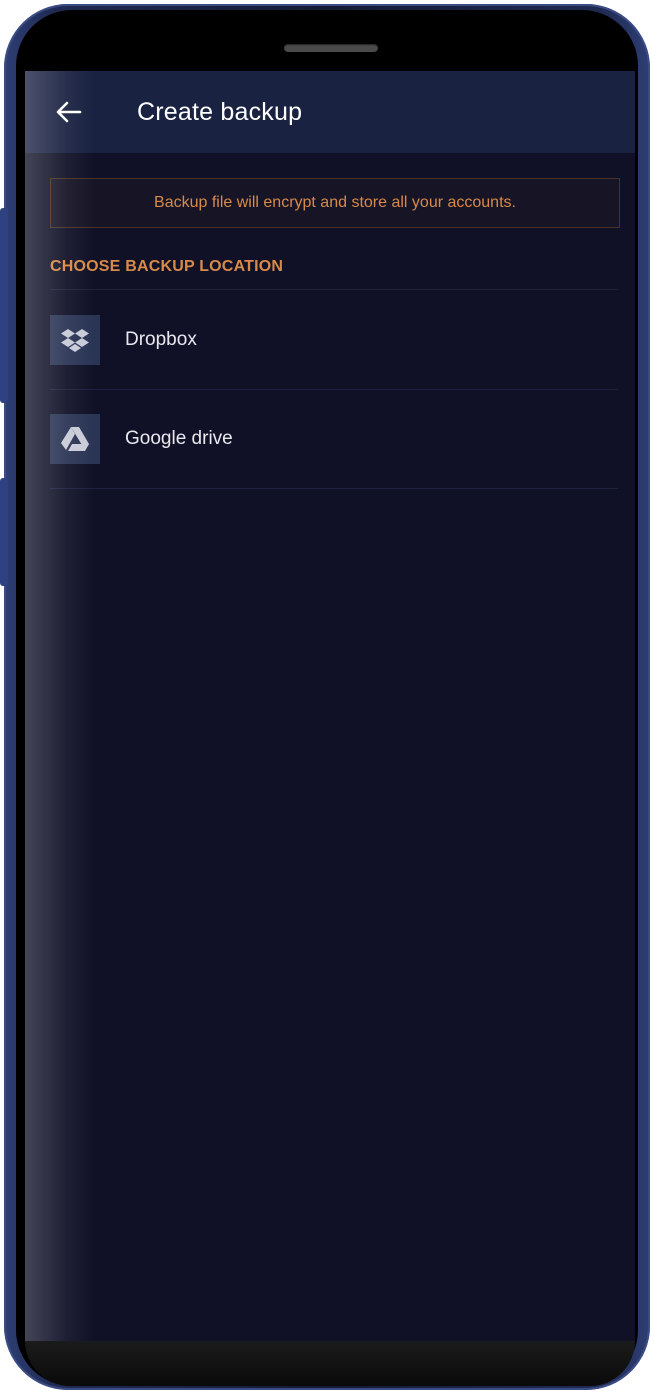 Image resolution: width=654 pixels, height=1394 pixels. I want to click on earpiece-speaker, so click(331, 48).